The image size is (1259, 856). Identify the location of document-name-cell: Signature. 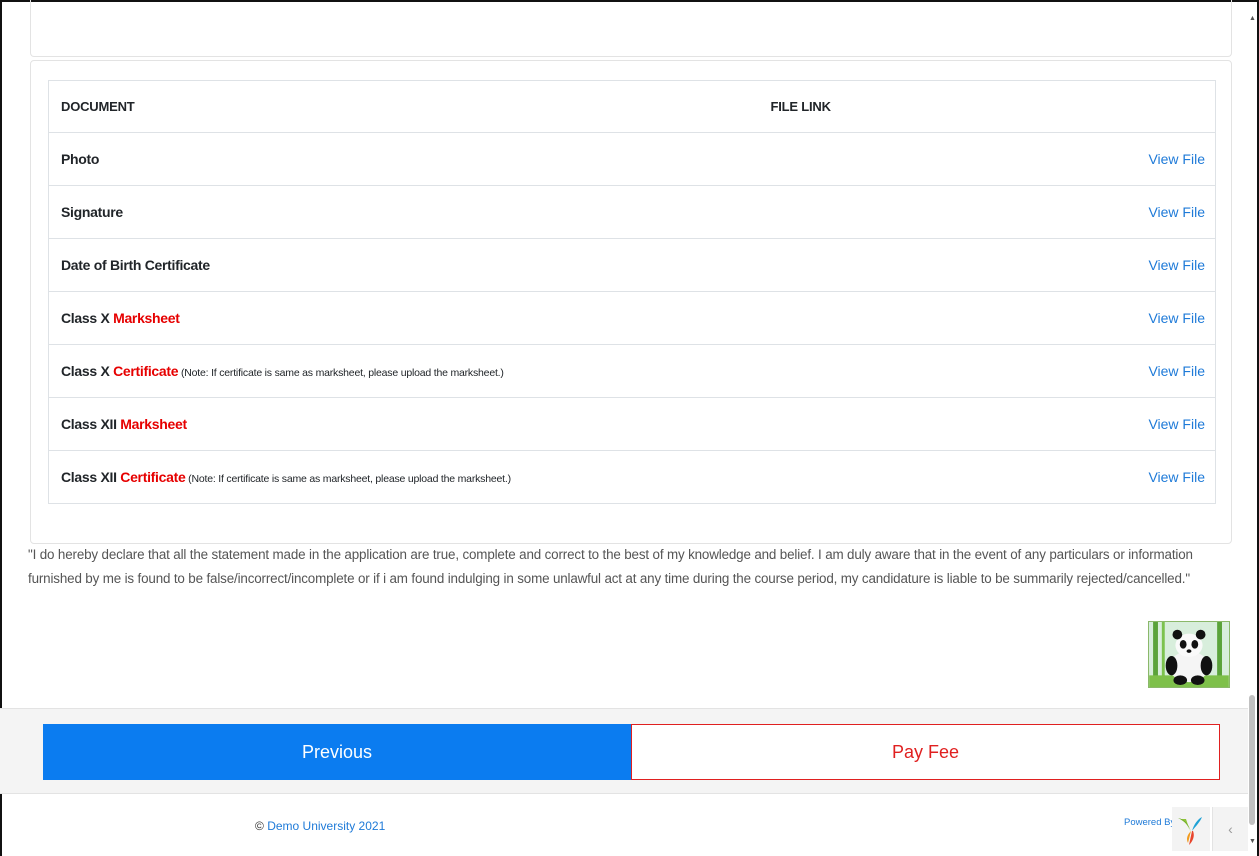
(403, 212).